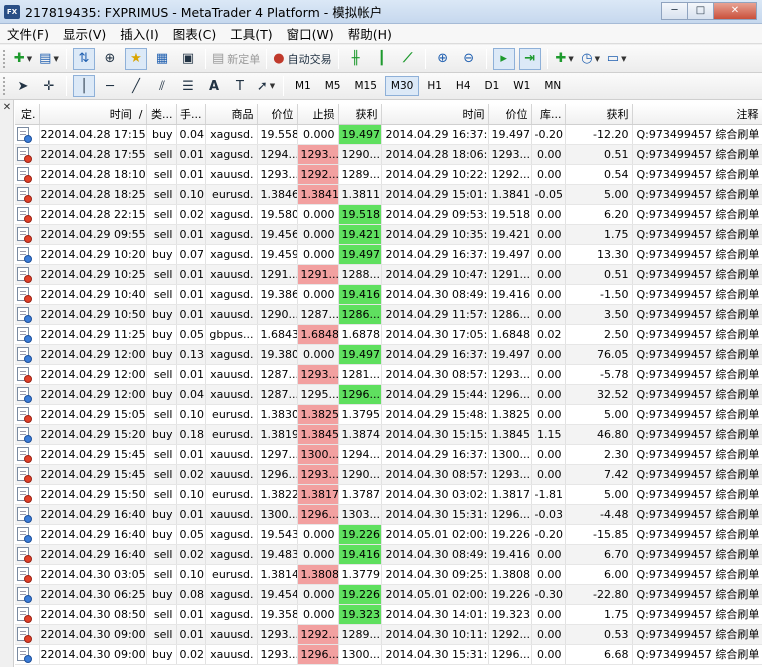 This screenshot has height=667, width=762. I want to click on cursor-button: ➤, so click(23, 86).